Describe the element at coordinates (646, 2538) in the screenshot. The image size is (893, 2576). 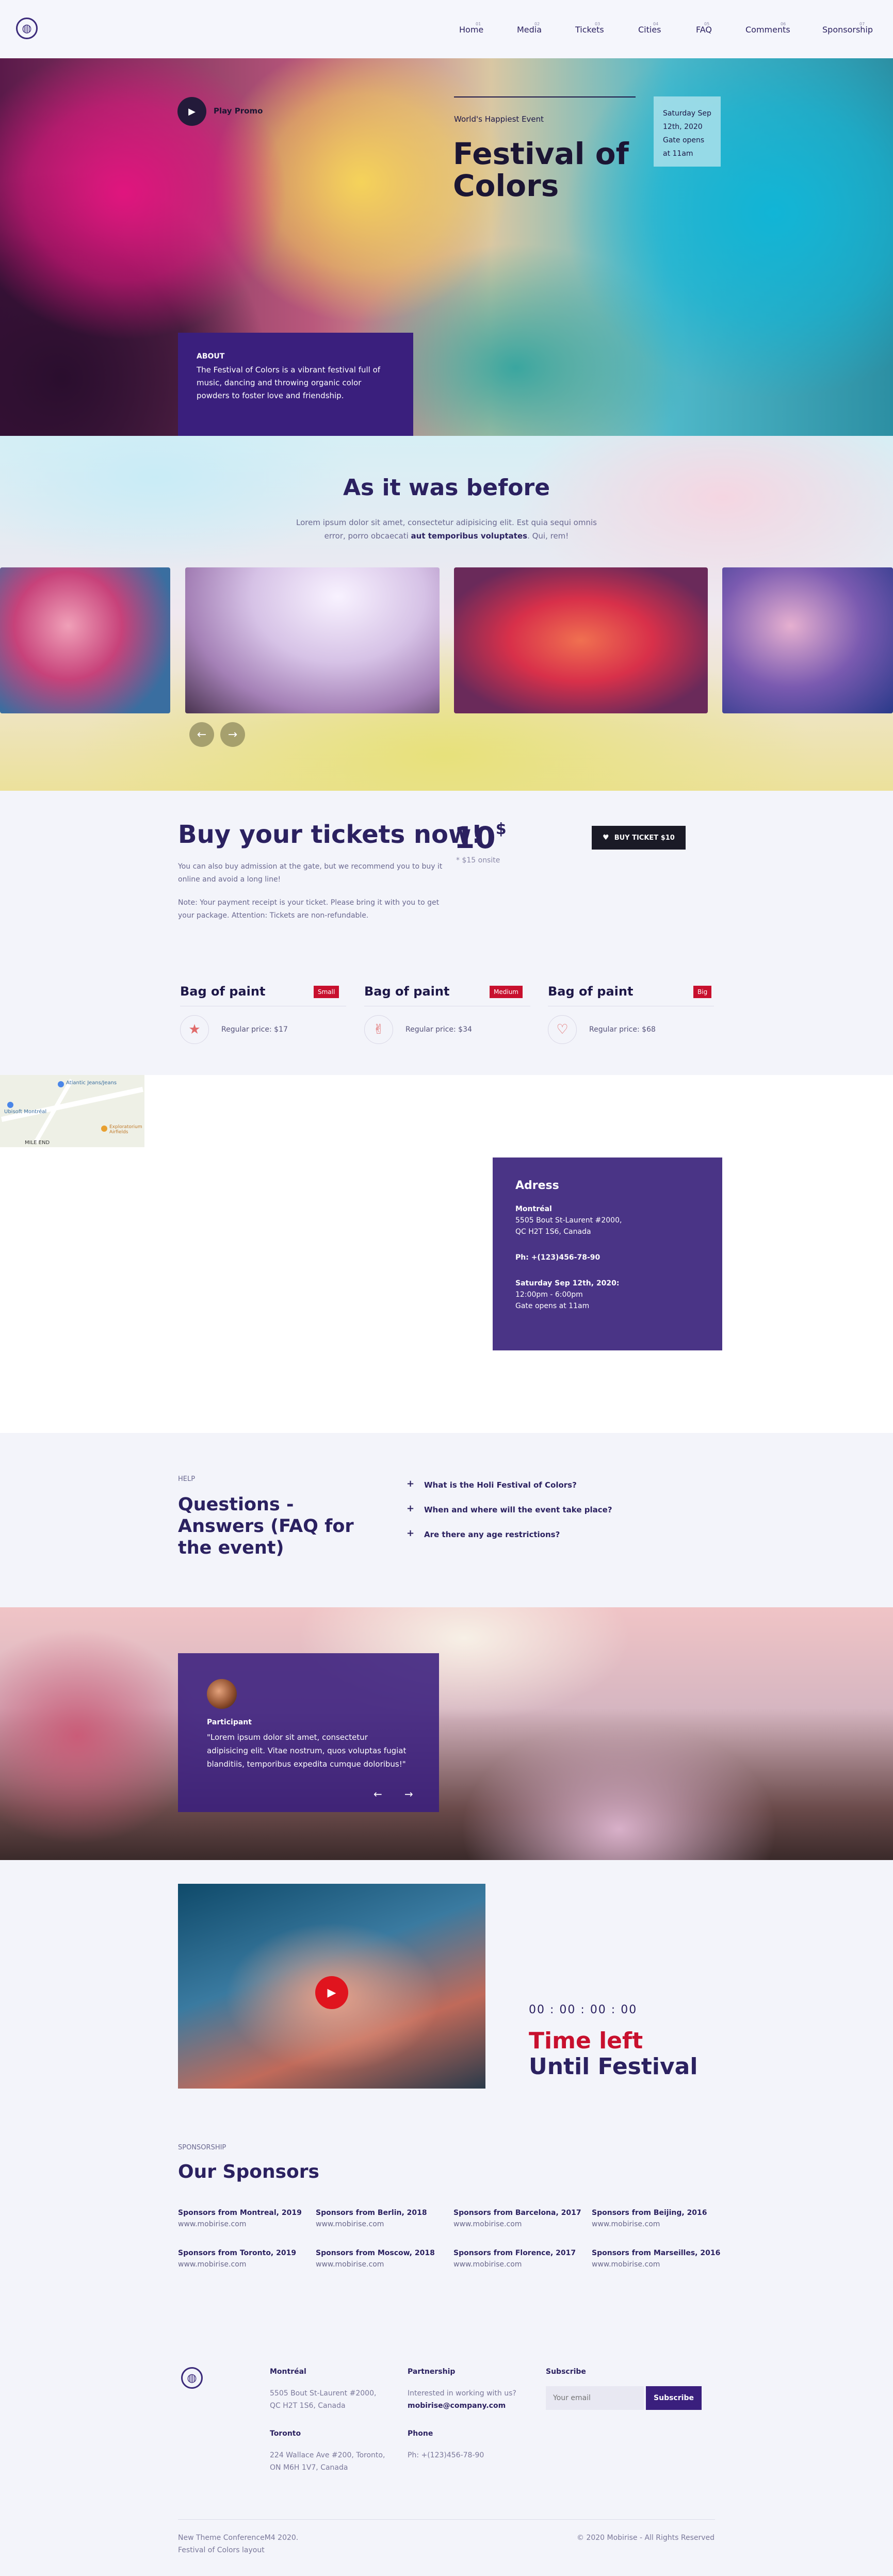
I see `footer-copyright: © 2020 Mobirise - All Rights Reserved` at that location.